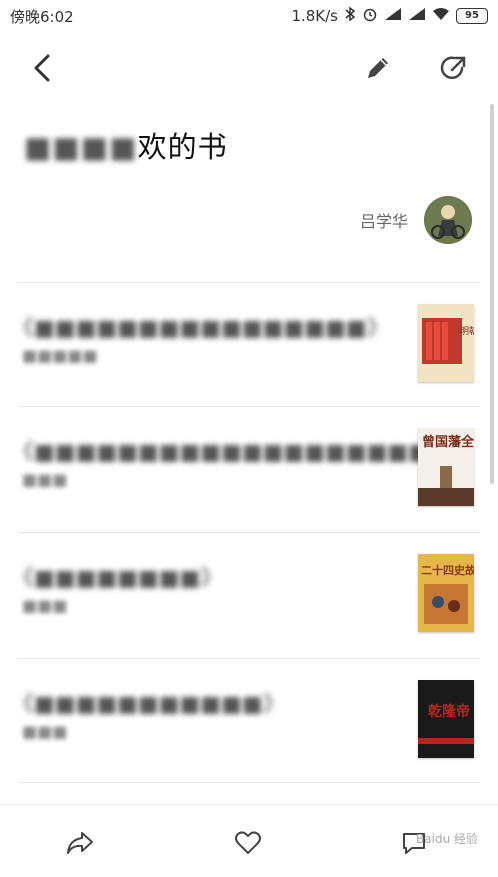  What do you see at coordinates (416, 220) in the screenshot?
I see `author-row: 吕学华` at bounding box center [416, 220].